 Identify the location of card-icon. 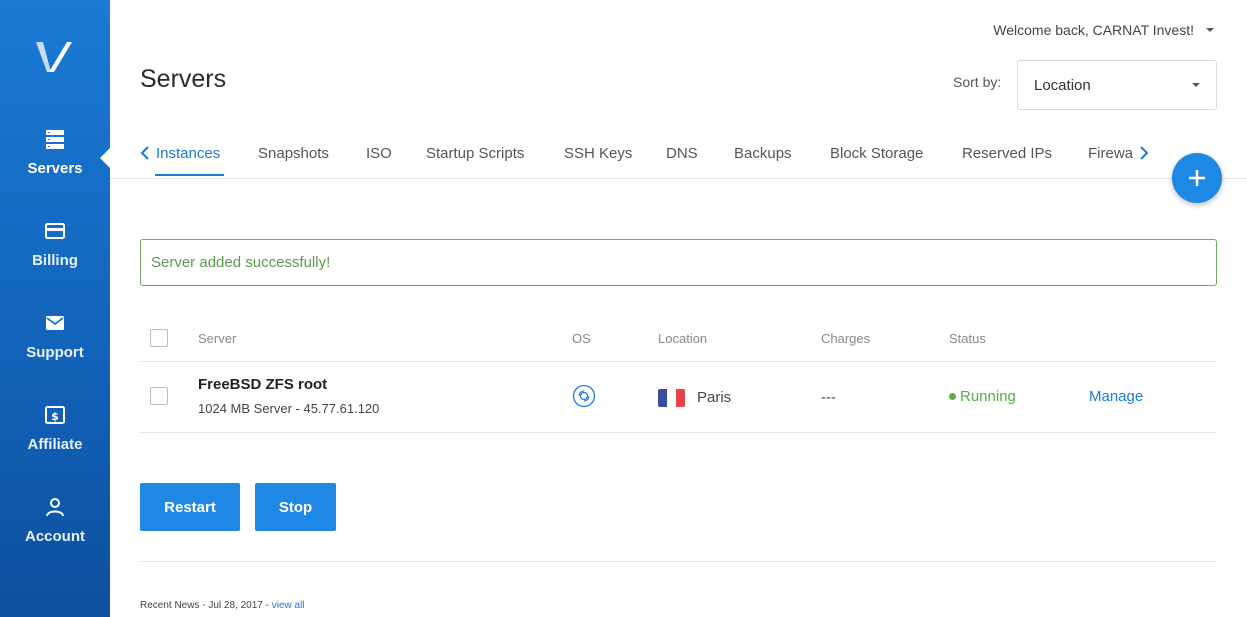
(55, 231).